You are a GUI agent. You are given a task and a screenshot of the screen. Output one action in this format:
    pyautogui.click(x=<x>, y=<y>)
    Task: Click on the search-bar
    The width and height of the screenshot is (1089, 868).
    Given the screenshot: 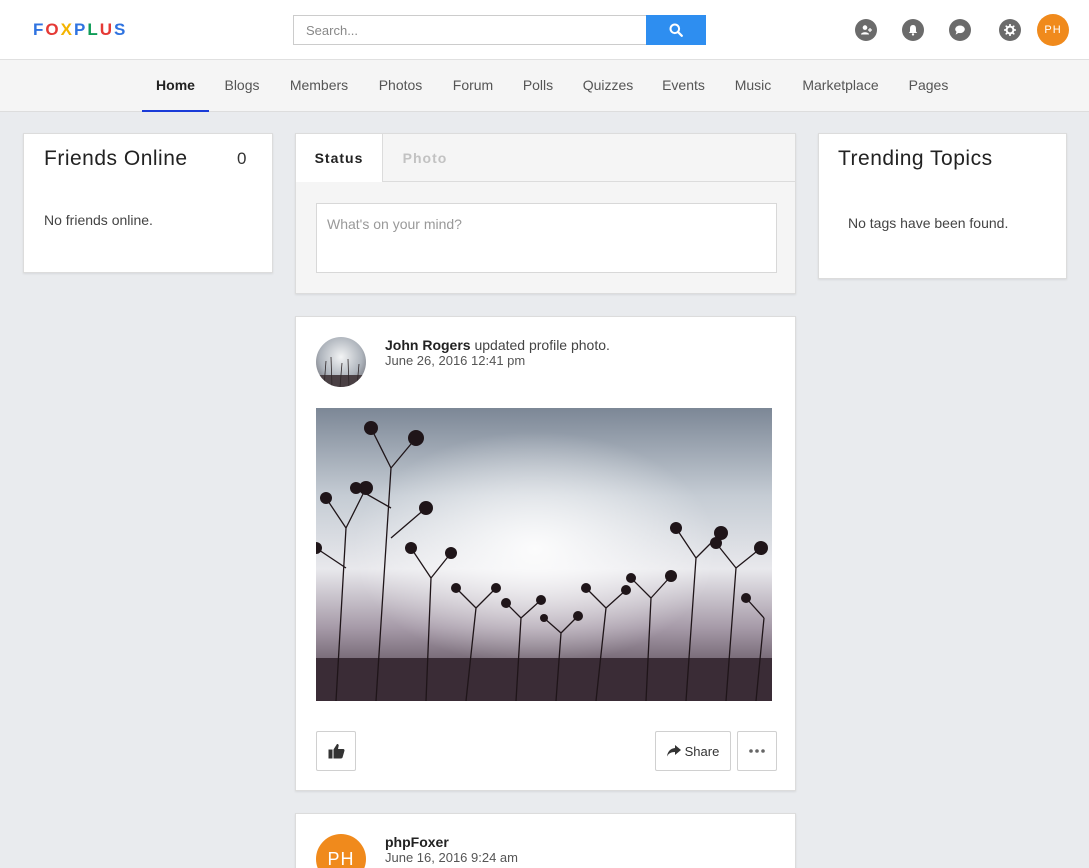 What is the action you would take?
    pyautogui.click(x=499, y=30)
    